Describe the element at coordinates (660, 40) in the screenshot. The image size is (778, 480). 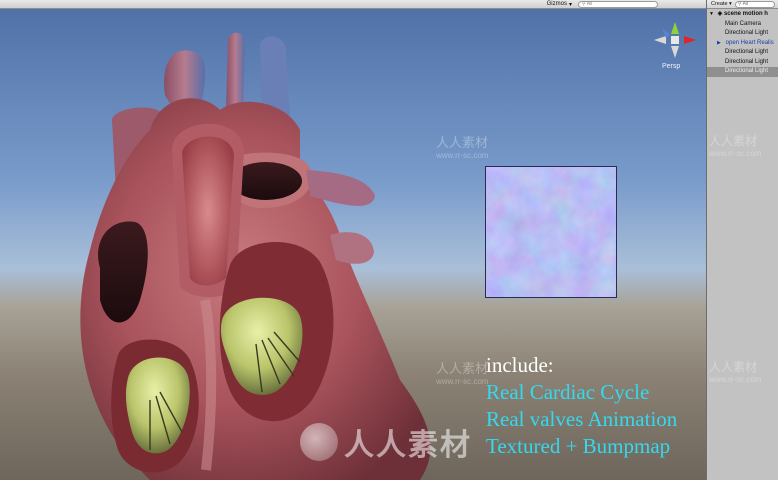
I see `neg-x-axis-cone` at that location.